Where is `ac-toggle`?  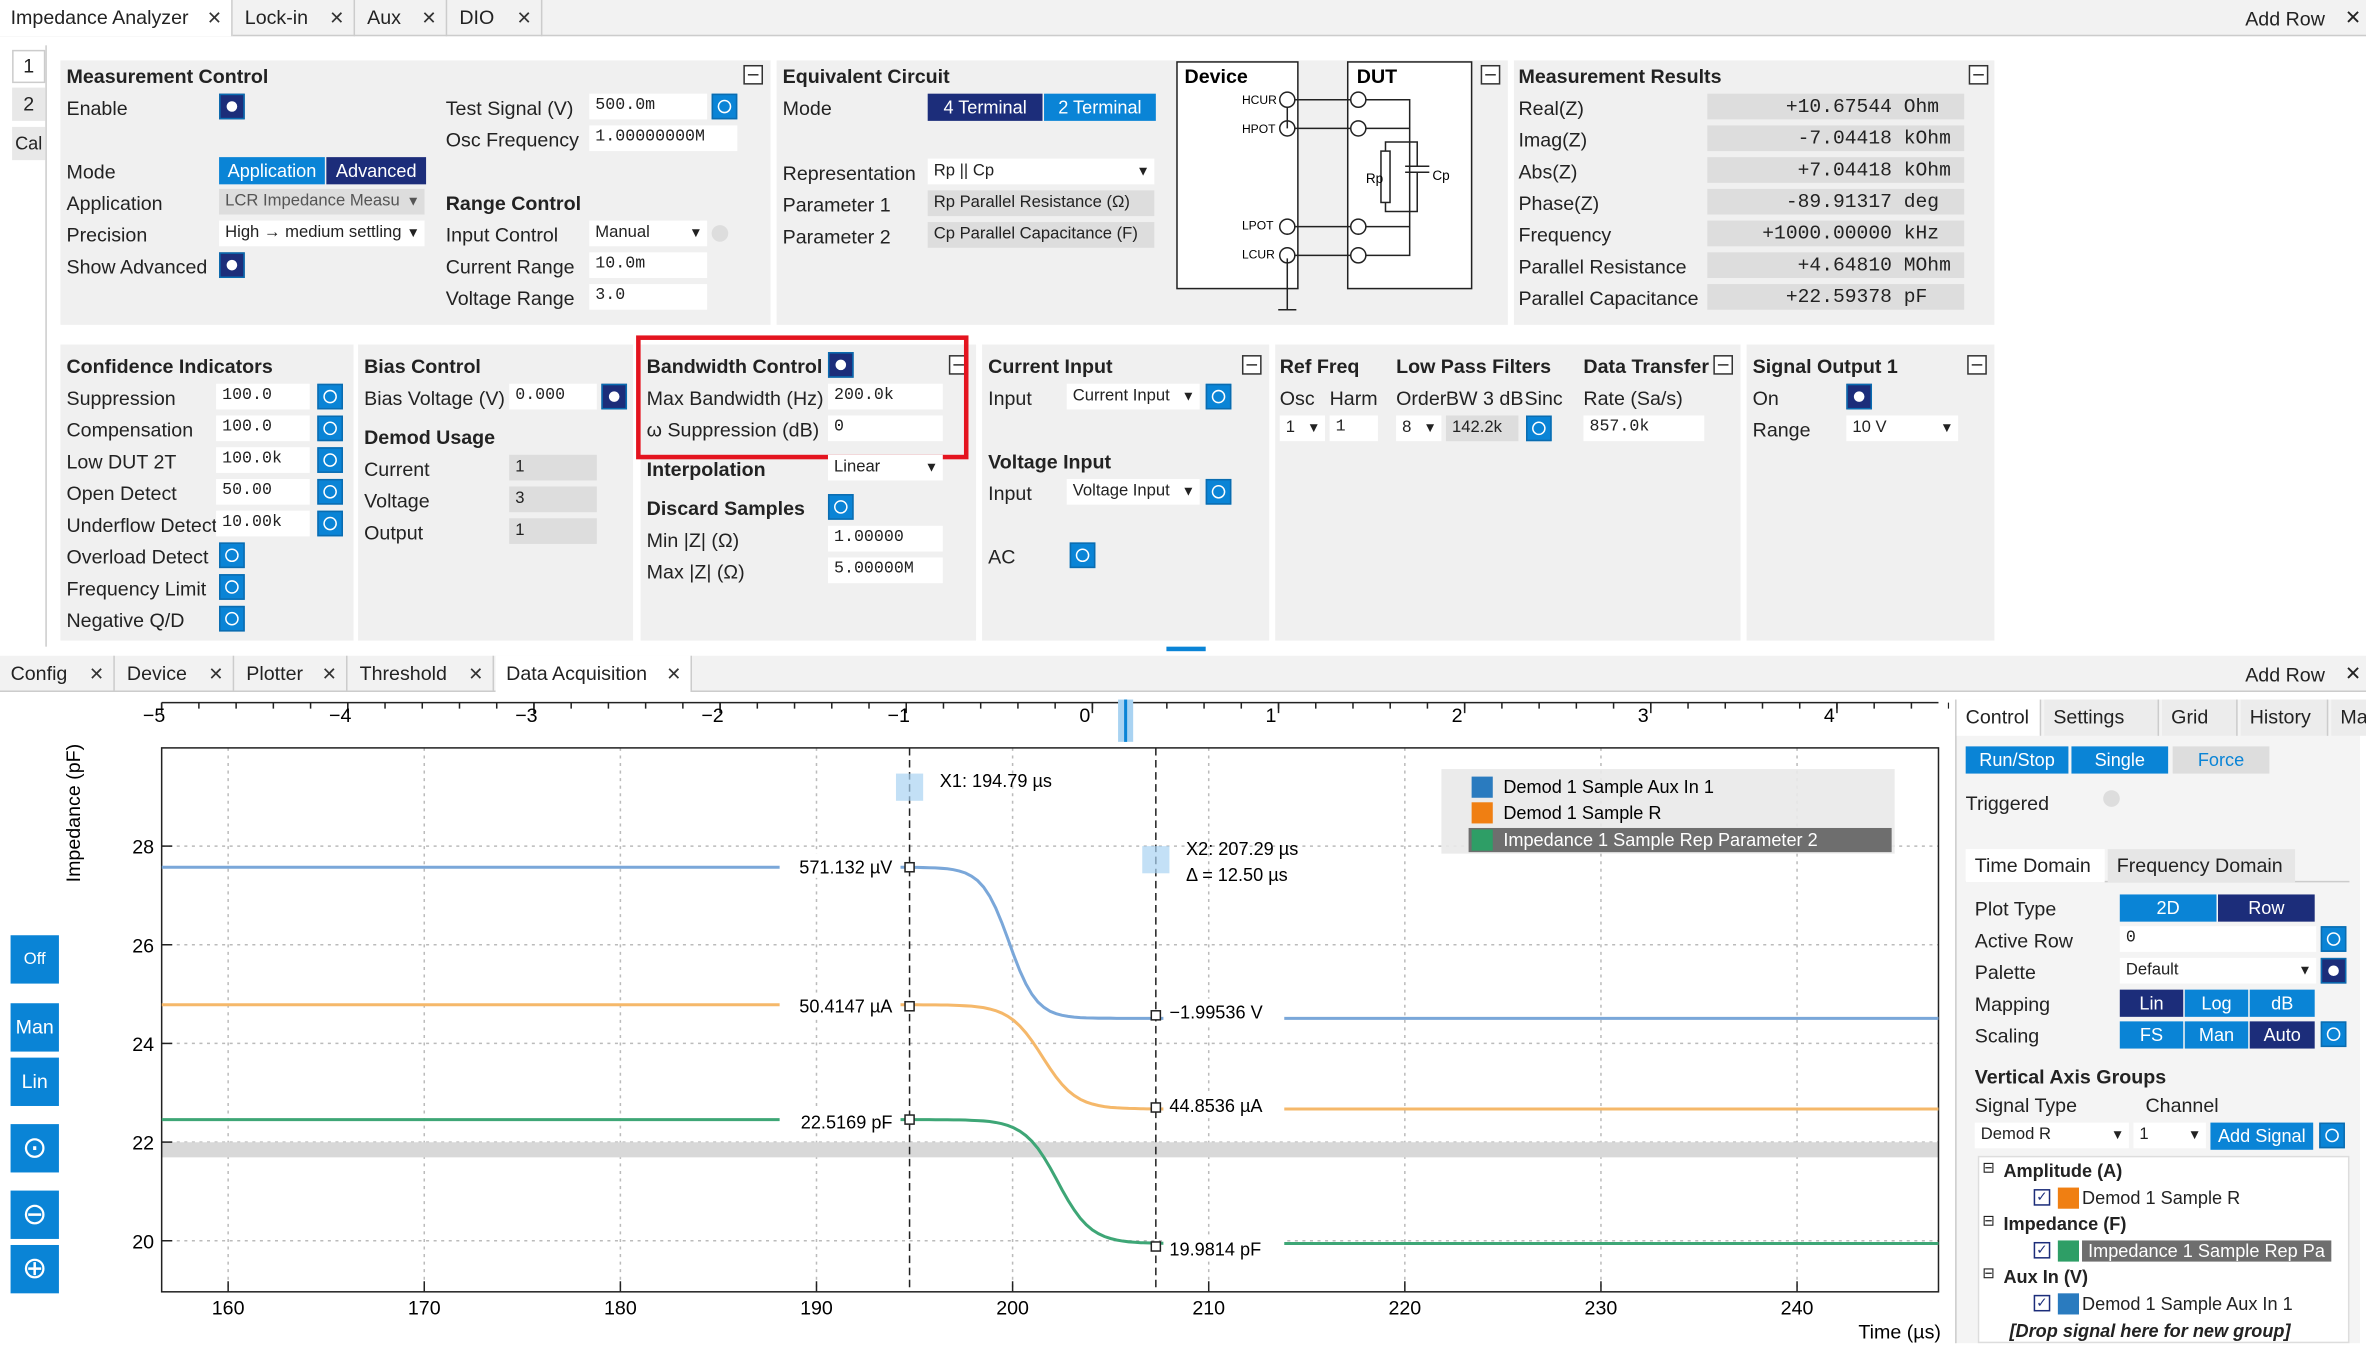 ac-toggle is located at coordinates (1082, 555).